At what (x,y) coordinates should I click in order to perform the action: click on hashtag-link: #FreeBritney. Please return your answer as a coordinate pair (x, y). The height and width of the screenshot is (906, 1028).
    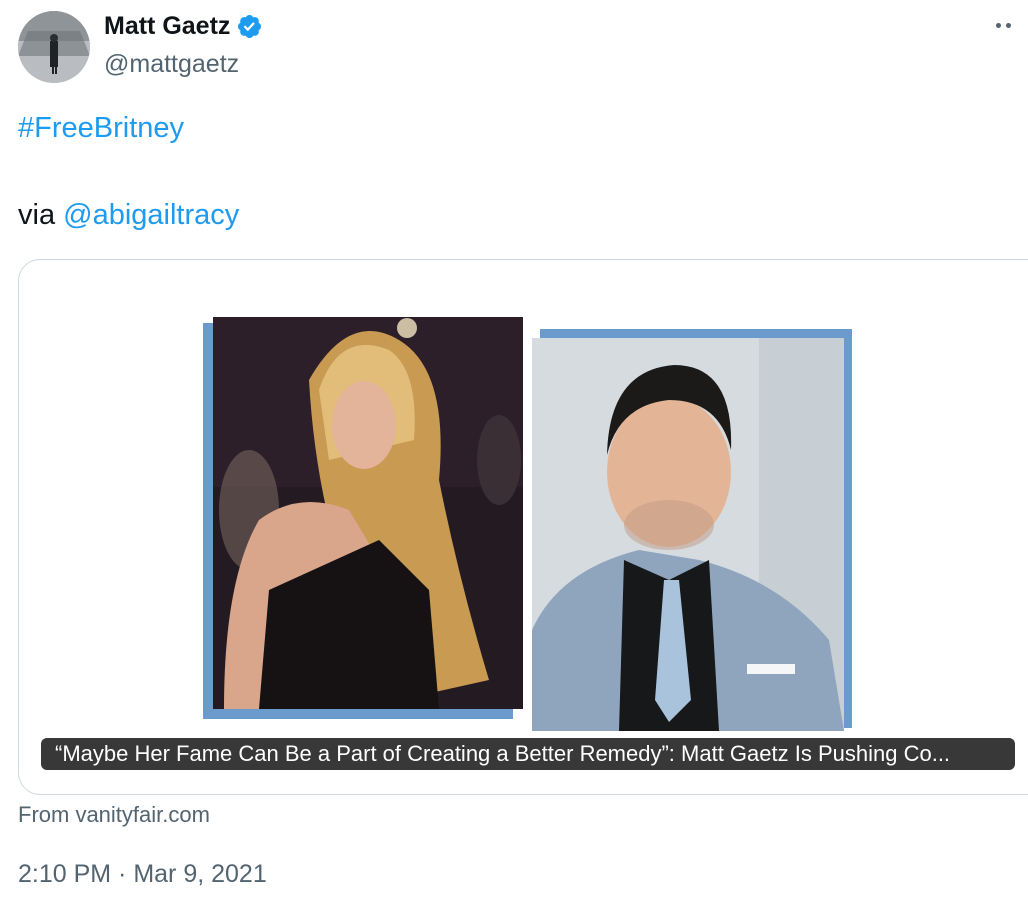
    Looking at the image, I should click on (101, 128).